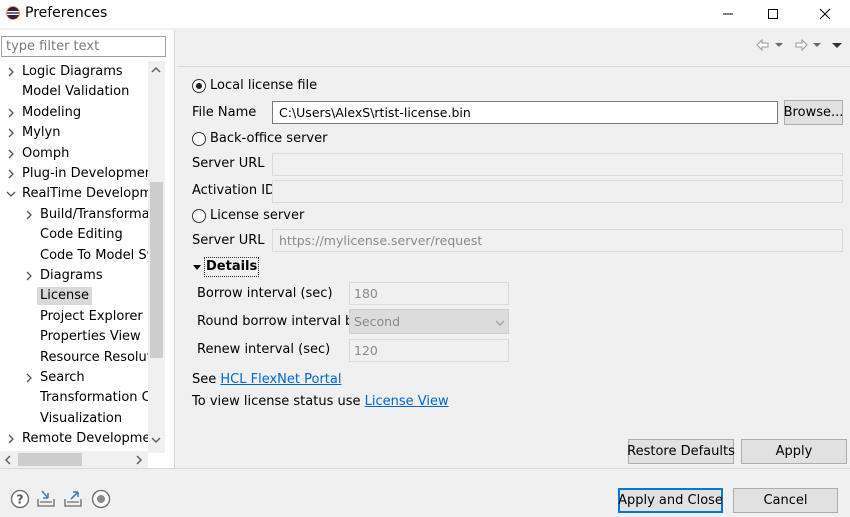  What do you see at coordinates (197, 267) in the screenshot?
I see `details-expanded-icon` at bounding box center [197, 267].